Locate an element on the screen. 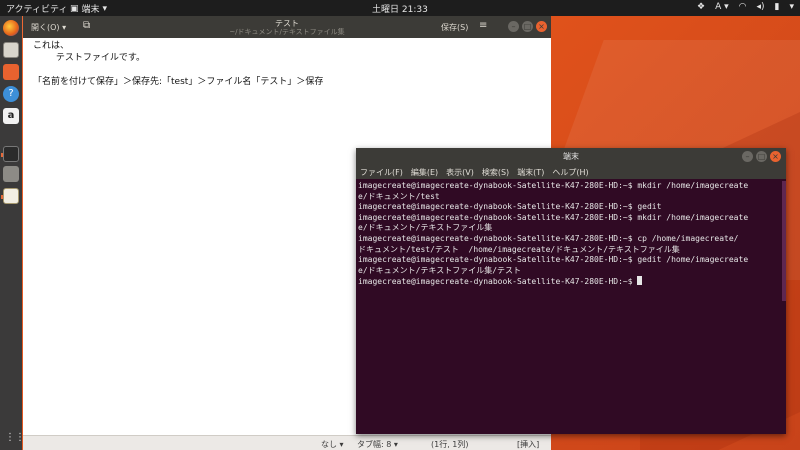 The width and height of the screenshot is (800, 450). tab-width-label: タブ幅: 8 is located at coordinates (374, 444).